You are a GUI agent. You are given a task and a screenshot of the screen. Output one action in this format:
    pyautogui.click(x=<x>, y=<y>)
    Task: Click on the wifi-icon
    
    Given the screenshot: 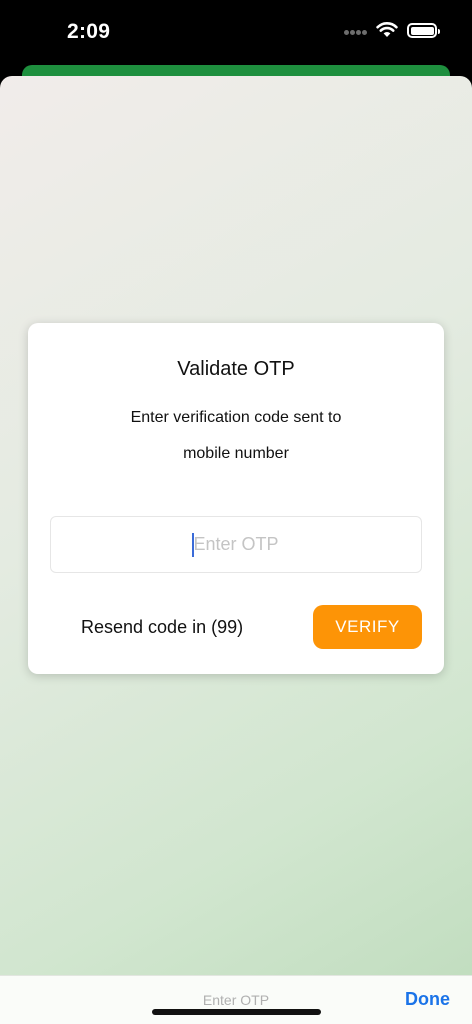 What is the action you would take?
    pyautogui.click(x=387, y=29)
    